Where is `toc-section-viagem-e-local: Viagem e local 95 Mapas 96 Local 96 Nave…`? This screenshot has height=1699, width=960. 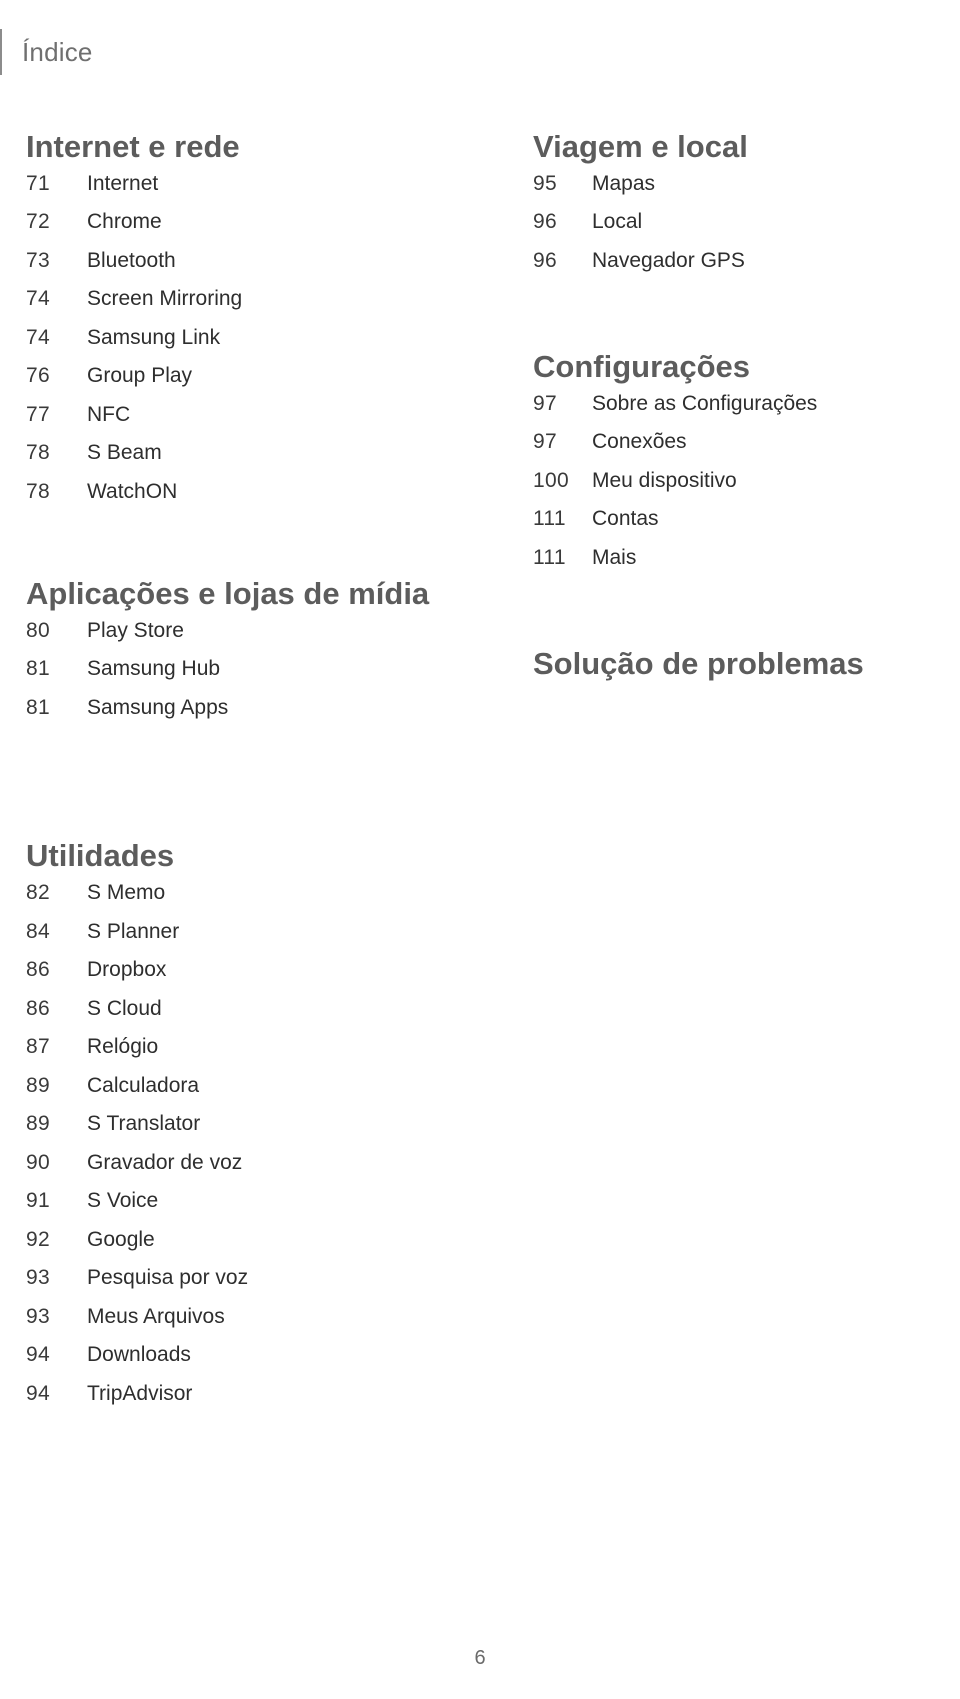 toc-section-viagem-e-local: Viagem e local 95 Mapas 96 Local 96 Nave… is located at coordinates (743, 209).